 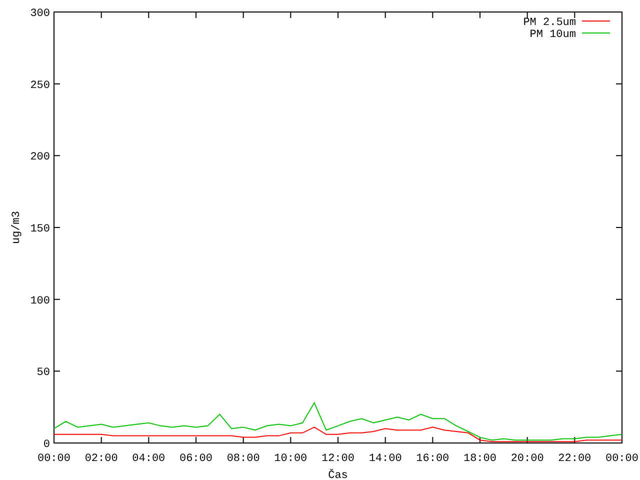 I want to click on x-tick-label: 12:00, so click(x=338, y=459).